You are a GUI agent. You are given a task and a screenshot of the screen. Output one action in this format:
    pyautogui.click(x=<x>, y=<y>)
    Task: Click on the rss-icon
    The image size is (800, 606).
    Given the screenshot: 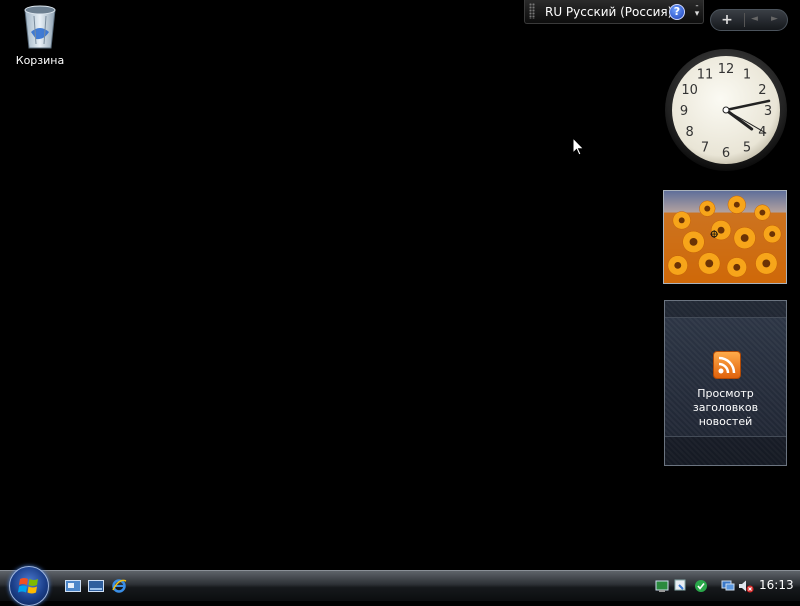 What is the action you would take?
    pyautogui.click(x=727, y=365)
    